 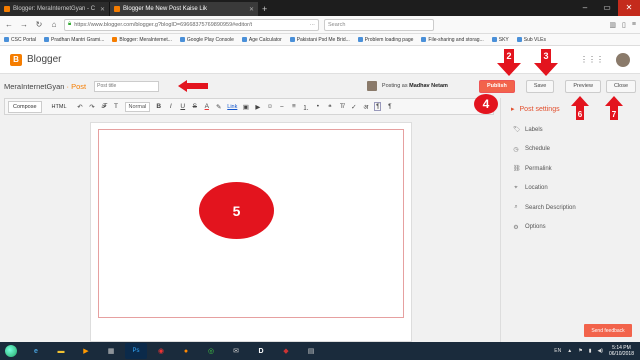 I want to click on redo-icon: ↷, so click(x=92, y=107).